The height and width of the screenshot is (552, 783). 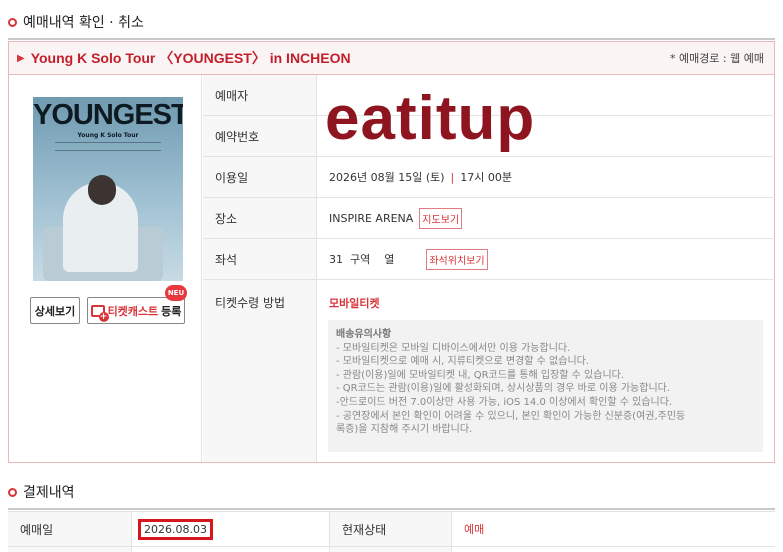 What do you see at coordinates (489, 218) in the screenshot?
I see `row-venue: 장소 INSPIRE ARENA 지도보기` at bounding box center [489, 218].